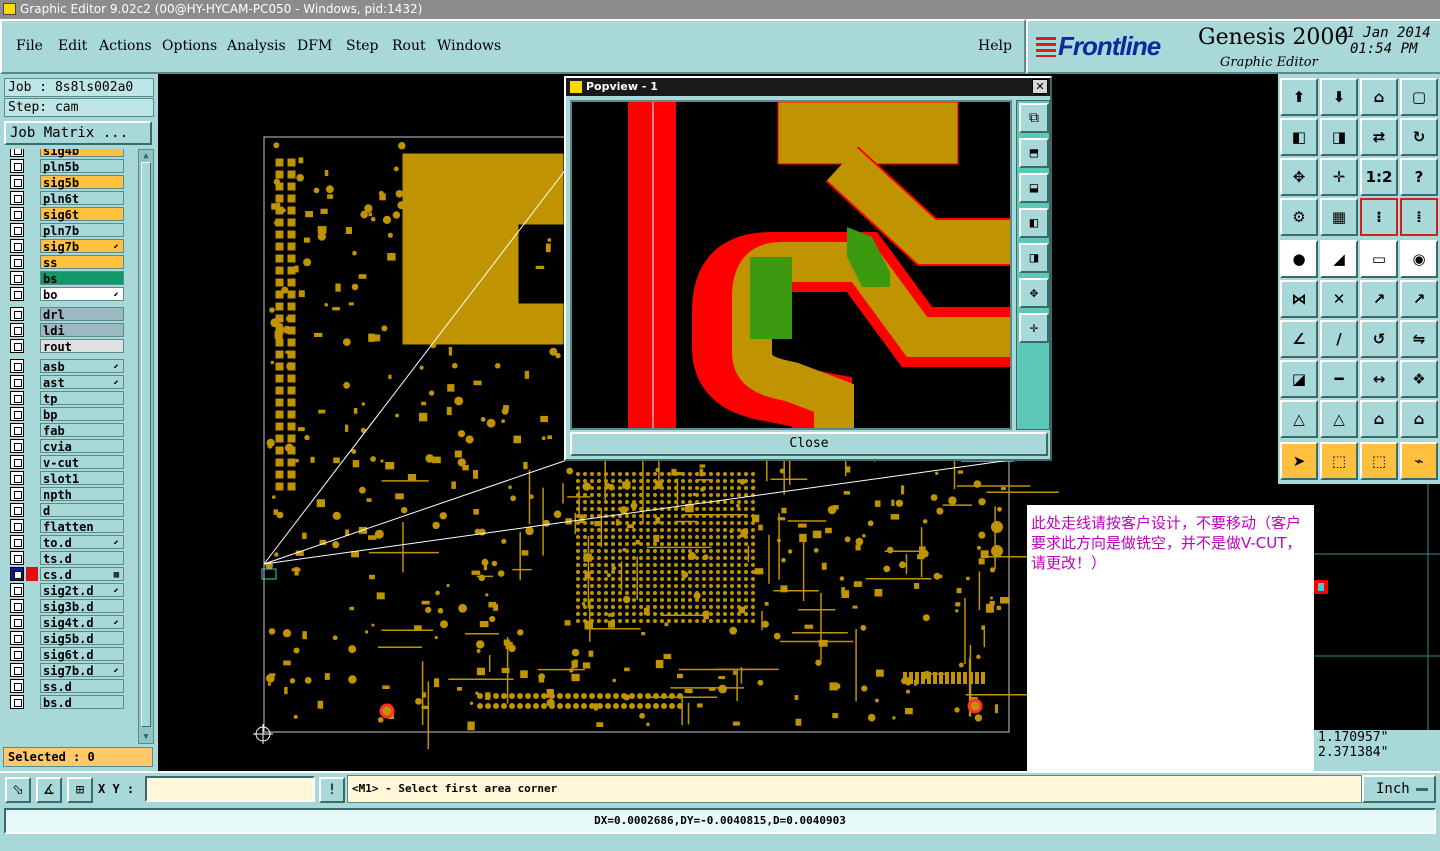 Image resolution: width=1440 pixels, height=851 pixels. What do you see at coordinates (1379, 217) in the screenshot?
I see `snap-pad-icon: ⁝` at bounding box center [1379, 217].